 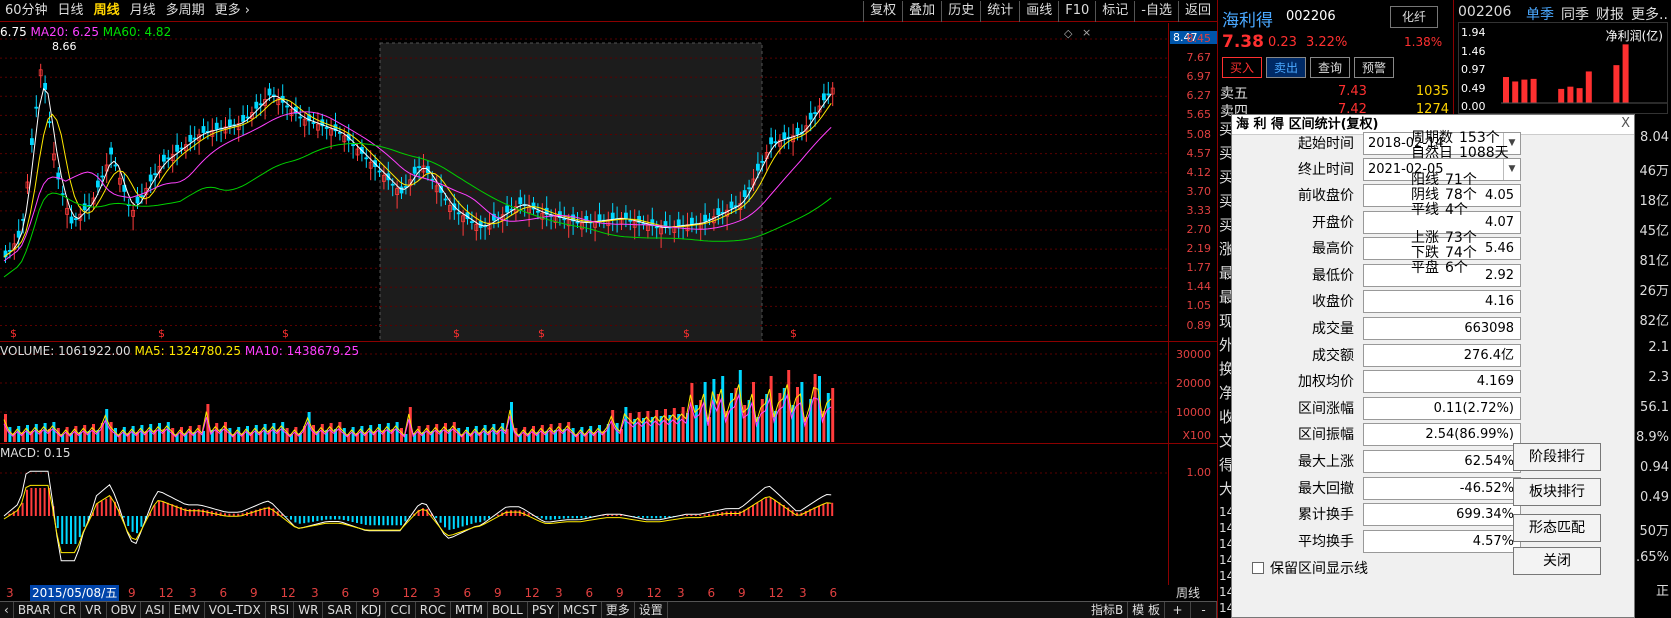 I want to click on fin-ytick: 0.97, so click(x=1473, y=69).